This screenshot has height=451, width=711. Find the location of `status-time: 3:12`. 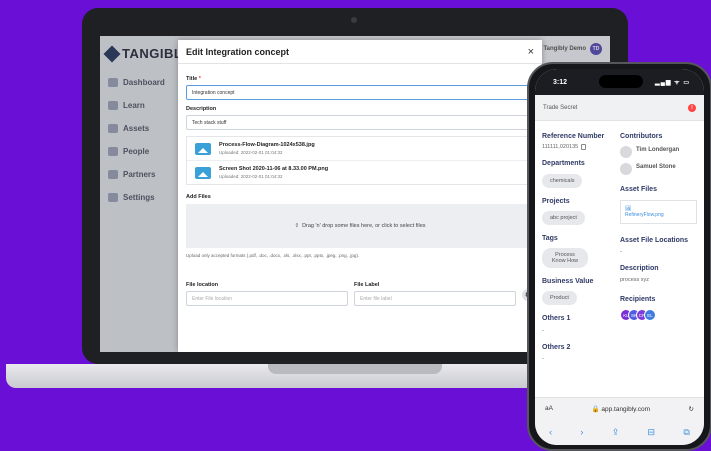

status-time: 3:12 is located at coordinates (560, 82).